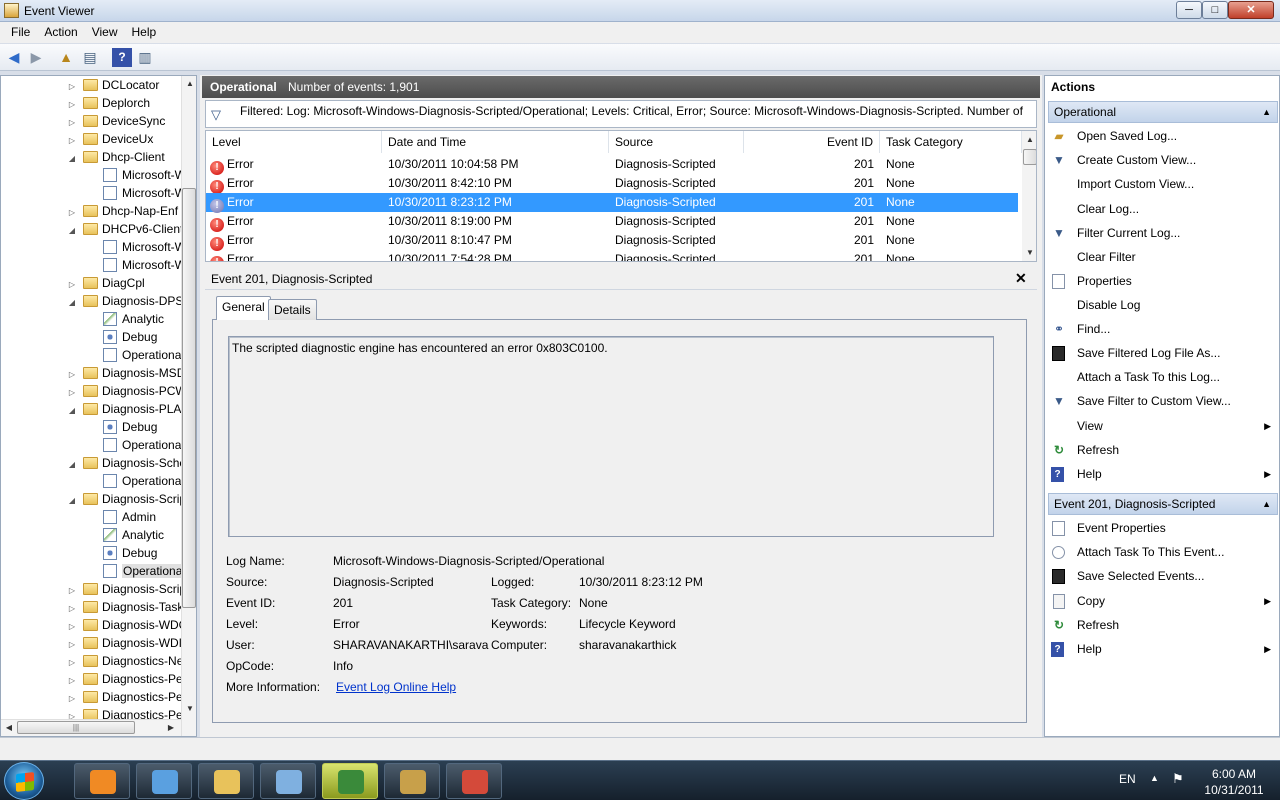  Describe the element at coordinates (1234, 782) in the screenshot. I see `clock: 6:00 AM 10/31/2011` at that location.